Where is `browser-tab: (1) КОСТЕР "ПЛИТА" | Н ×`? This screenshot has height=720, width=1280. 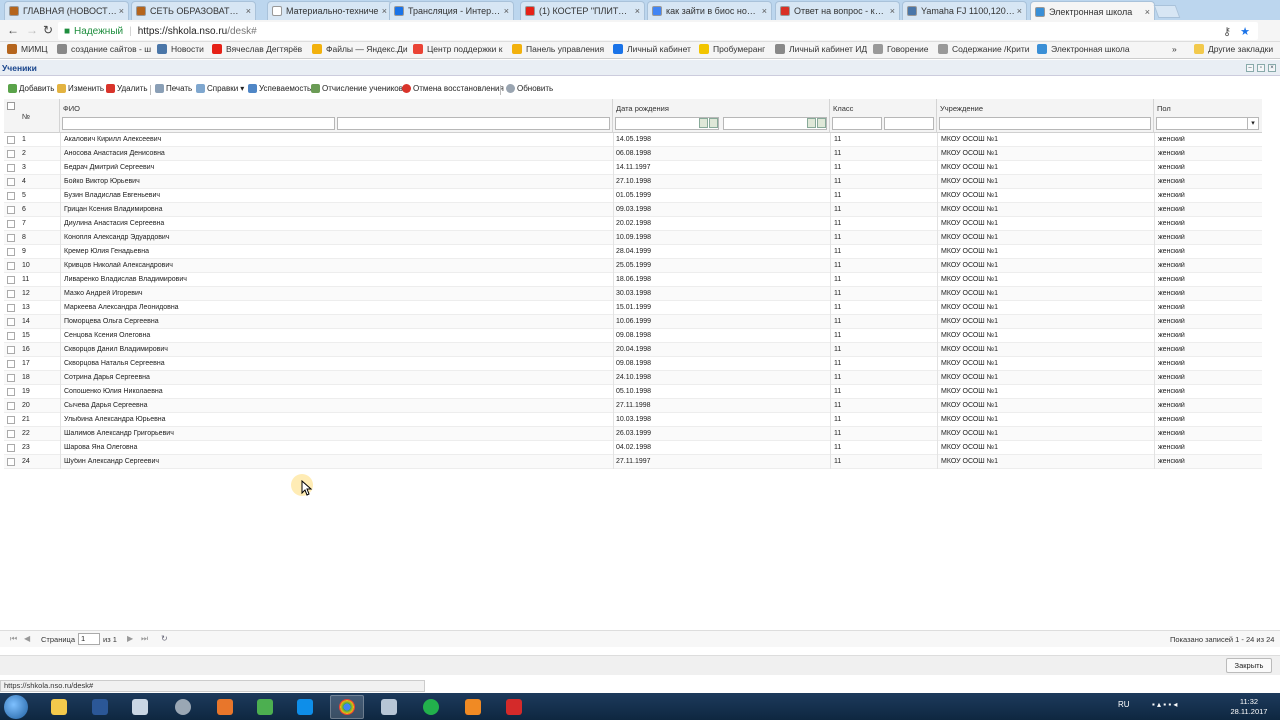
browser-tab: (1) КОСТЕР "ПЛИТА" | Н × is located at coordinates (582, 10).